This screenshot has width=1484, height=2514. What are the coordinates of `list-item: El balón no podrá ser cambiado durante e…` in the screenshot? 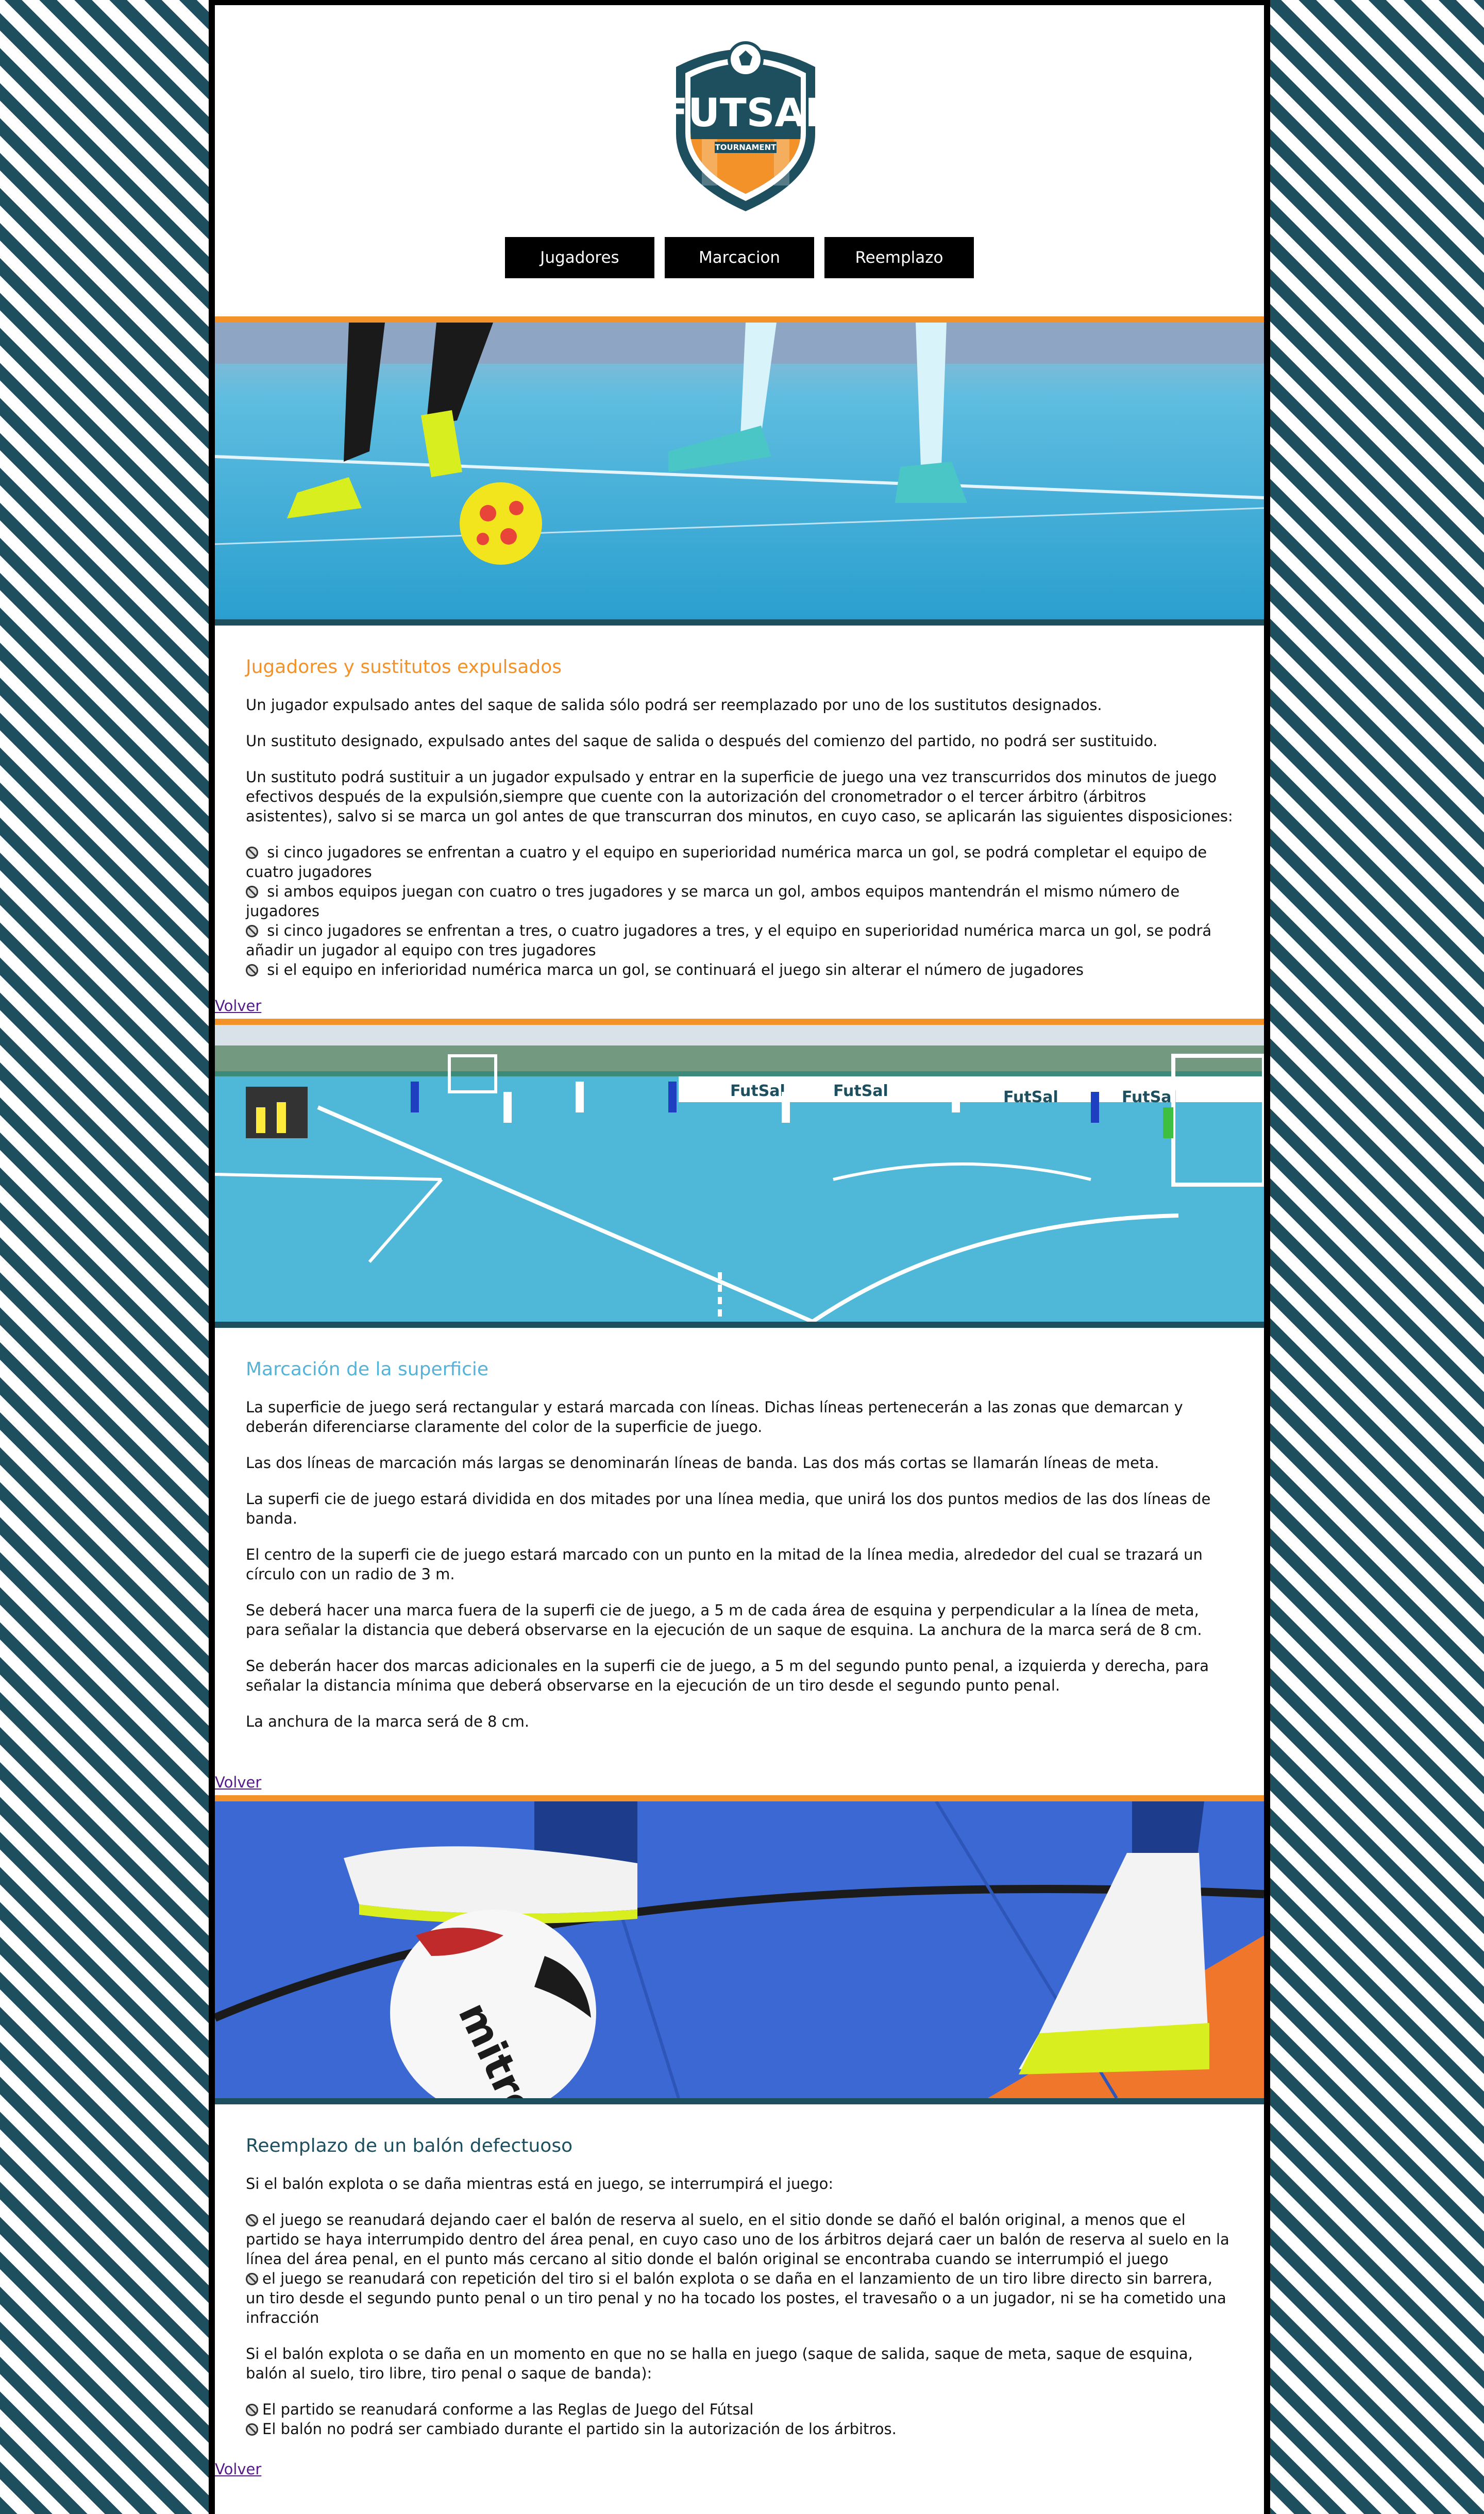 It's located at (739, 2429).